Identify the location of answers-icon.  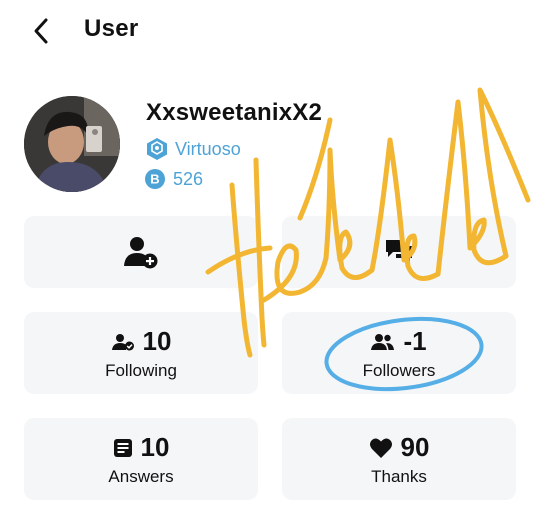
(122, 447).